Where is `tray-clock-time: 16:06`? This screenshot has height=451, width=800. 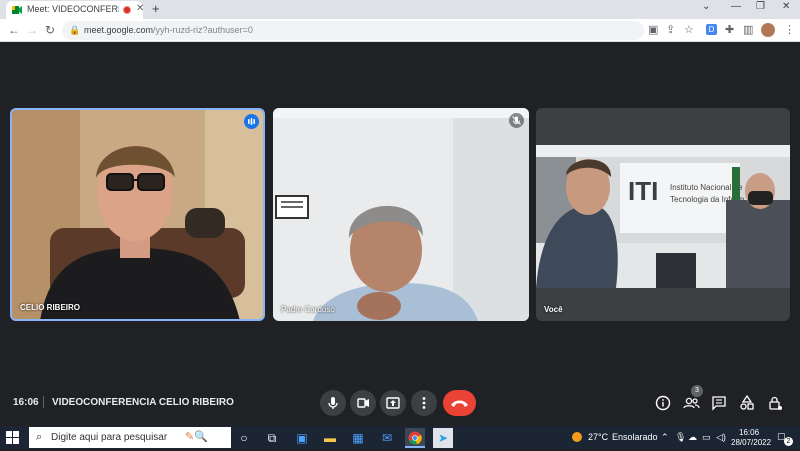 tray-clock-time: 16:06 is located at coordinates (749, 432).